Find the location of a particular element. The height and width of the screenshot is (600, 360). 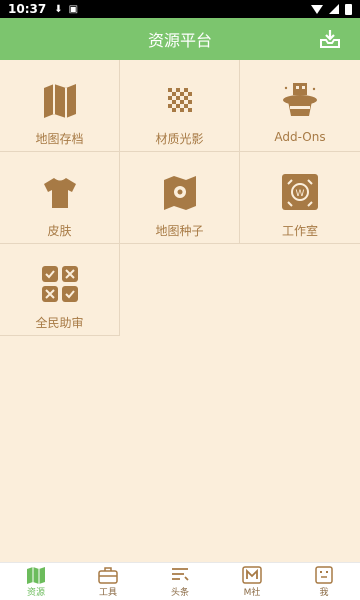

nav-label: M社 is located at coordinates (252, 592).